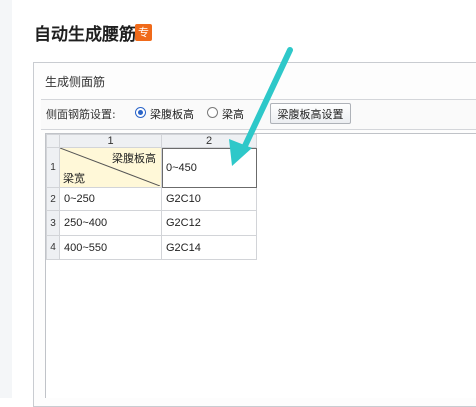  Describe the element at coordinates (53, 141) in the screenshot. I see `grid-corner` at that location.